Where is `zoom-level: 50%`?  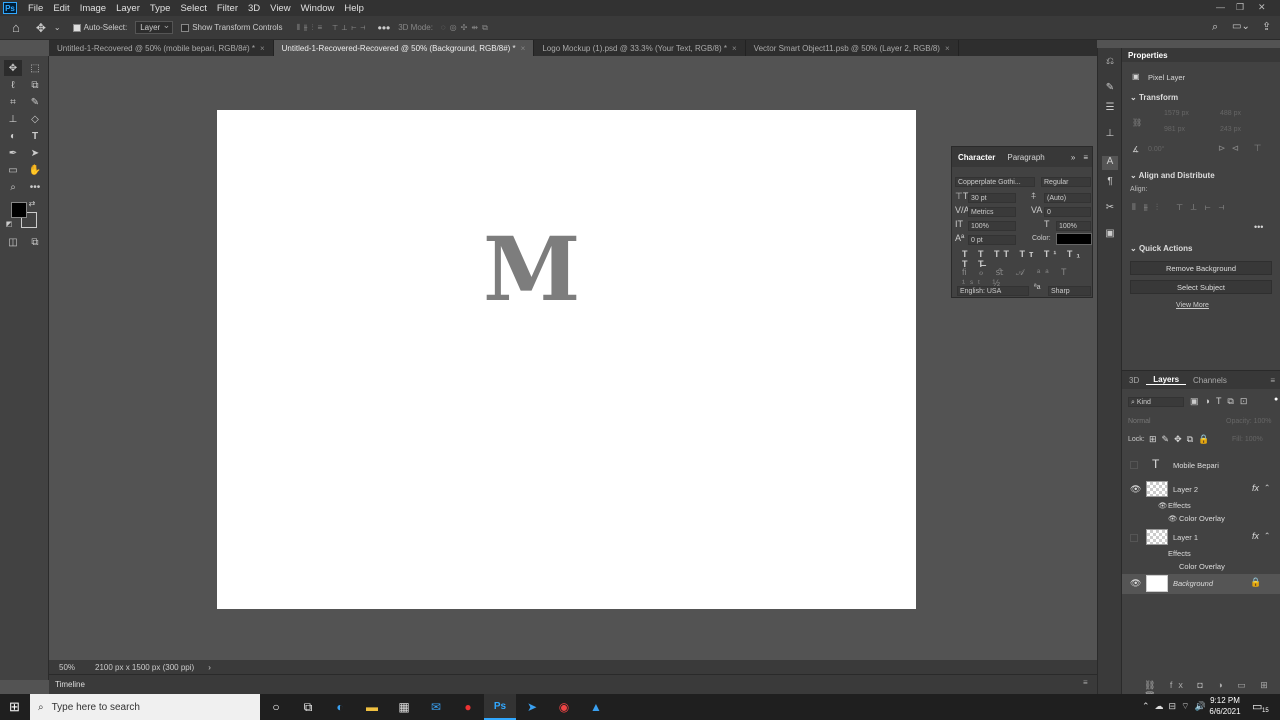
zoom-level: 50% is located at coordinates (77, 667).